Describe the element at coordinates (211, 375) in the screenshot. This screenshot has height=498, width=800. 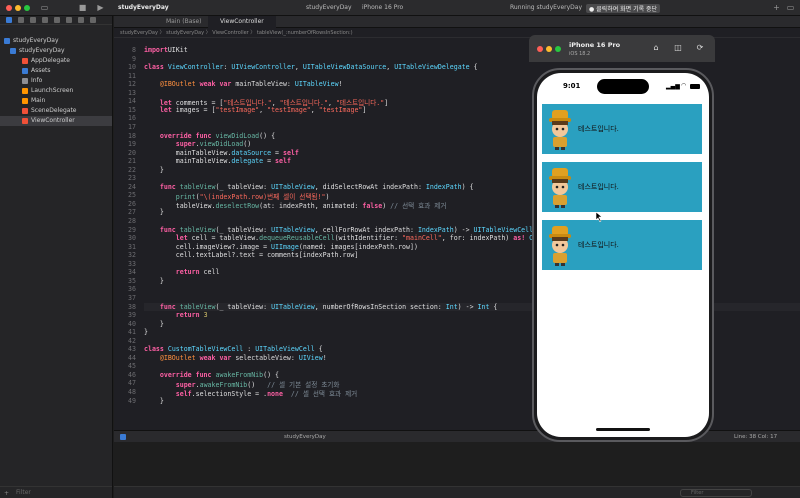
I see `code-line: override func awakeFromNib() {` at that location.